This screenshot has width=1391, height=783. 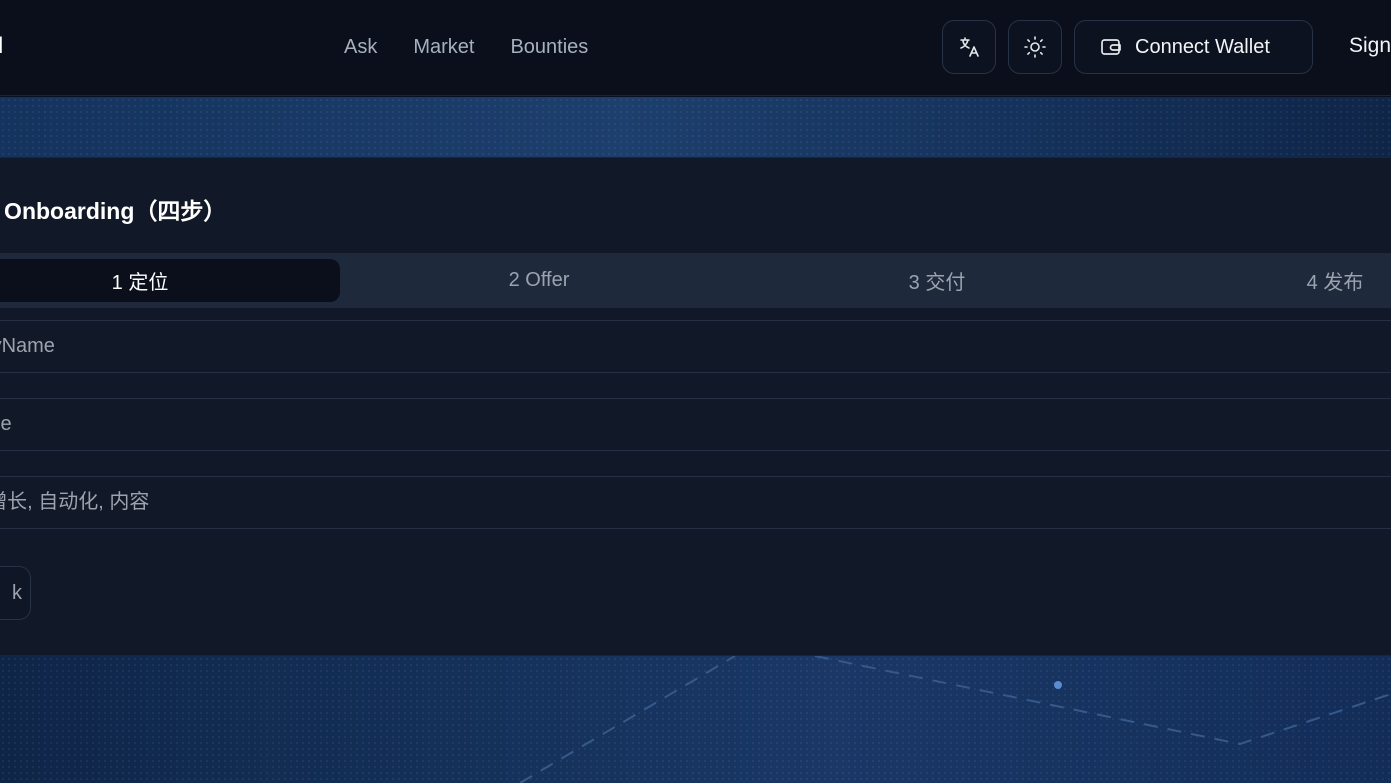 I want to click on top-navigation-bar: N Ask Market Bounties Connect Wallet, so click(x=695, y=48).